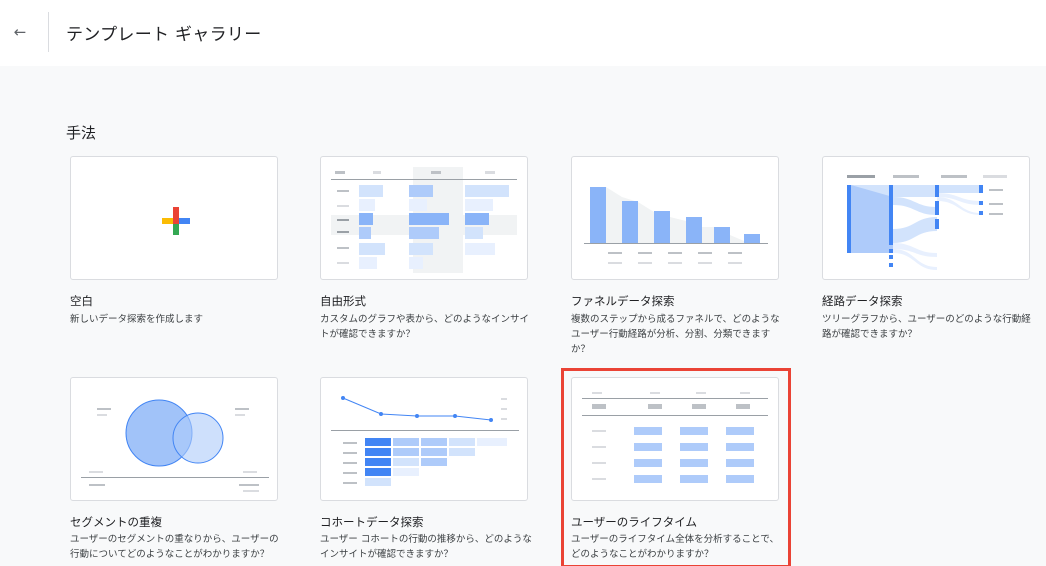  I want to click on template-title-cohort: コホートデータ探索, so click(372, 522).